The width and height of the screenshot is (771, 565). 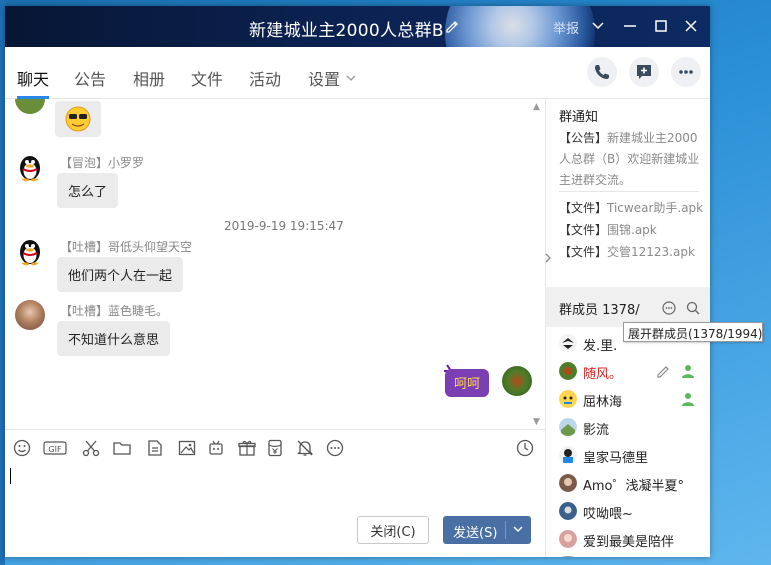 I want to click on group-file-item: 【文件】围锦.apk, so click(x=608, y=229).